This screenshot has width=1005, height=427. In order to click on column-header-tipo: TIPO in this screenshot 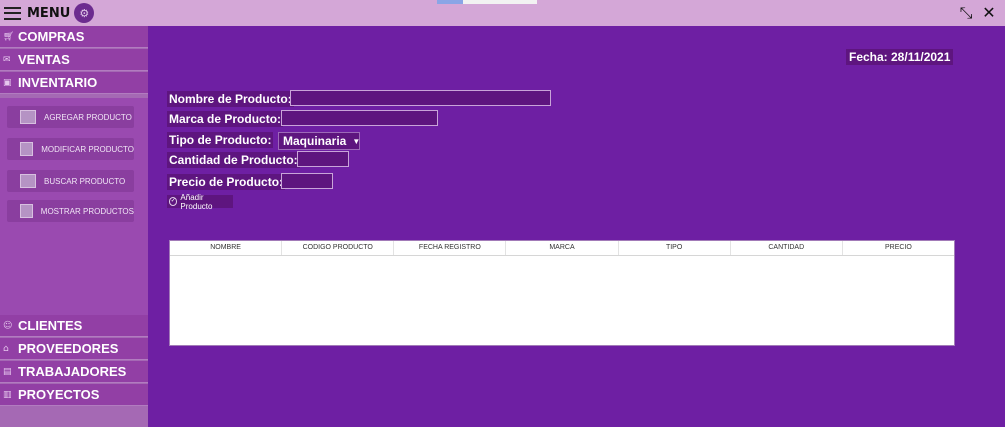, I will do `click(675, 248)`.